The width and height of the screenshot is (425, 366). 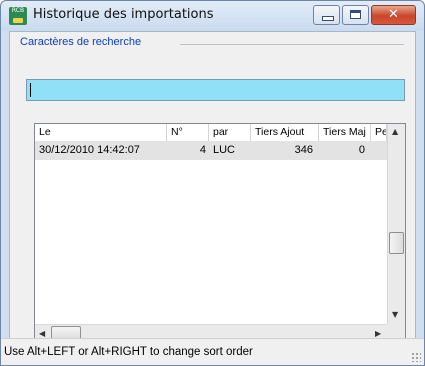 I want to click on cell-tiers-ajout: 346, so click(x=303, y=150).